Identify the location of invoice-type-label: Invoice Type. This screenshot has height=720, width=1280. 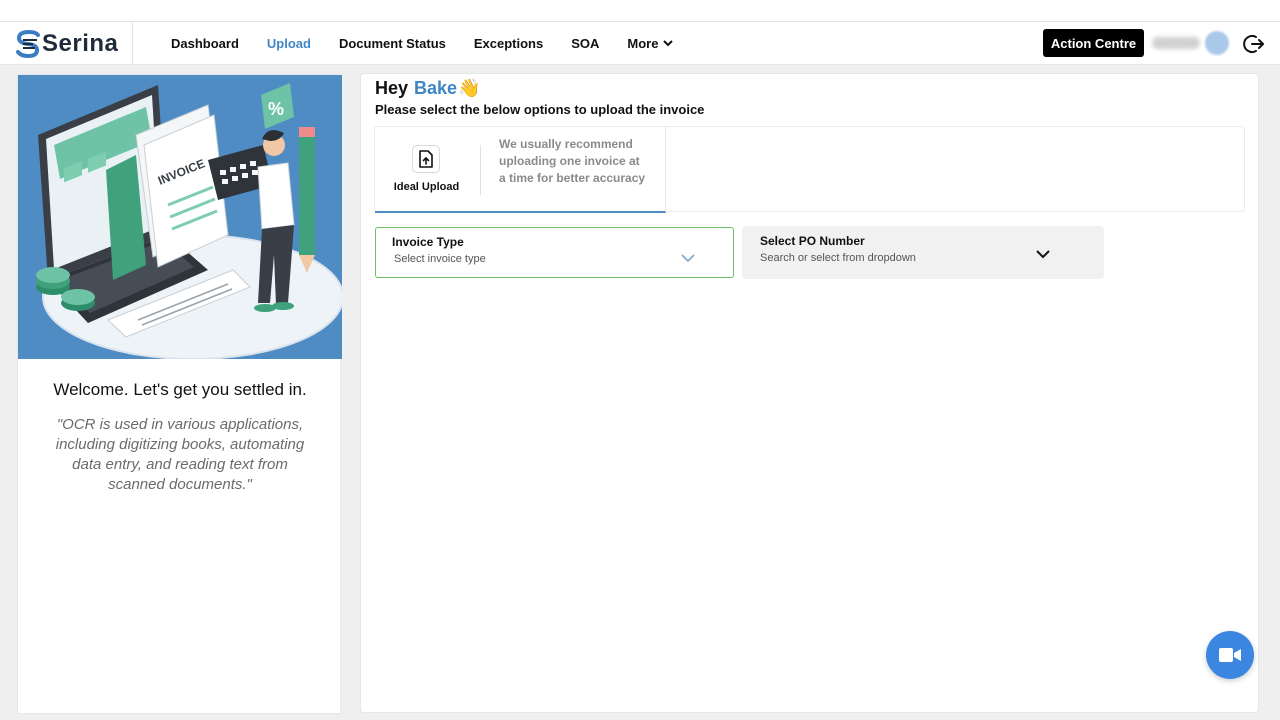
(428, 242).